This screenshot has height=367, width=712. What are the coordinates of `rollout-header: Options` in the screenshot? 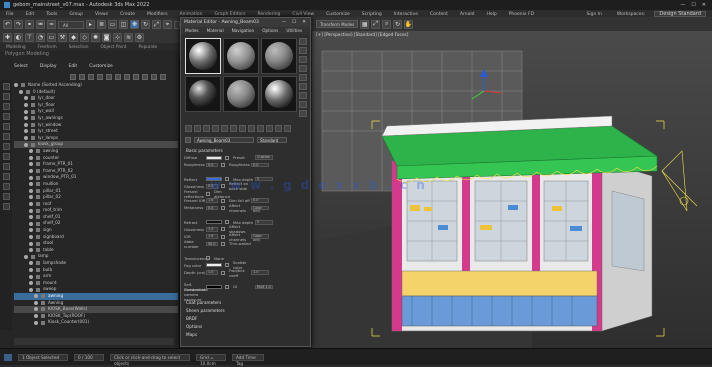 It's located at (245, 327).